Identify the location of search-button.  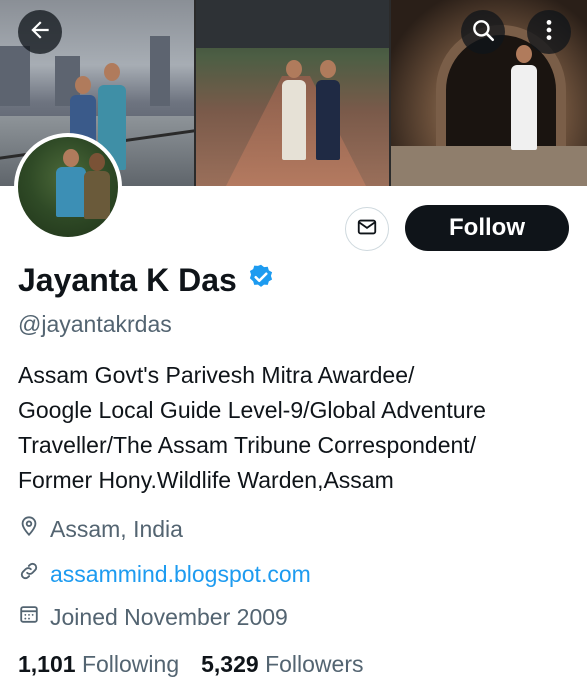
(483, 32).